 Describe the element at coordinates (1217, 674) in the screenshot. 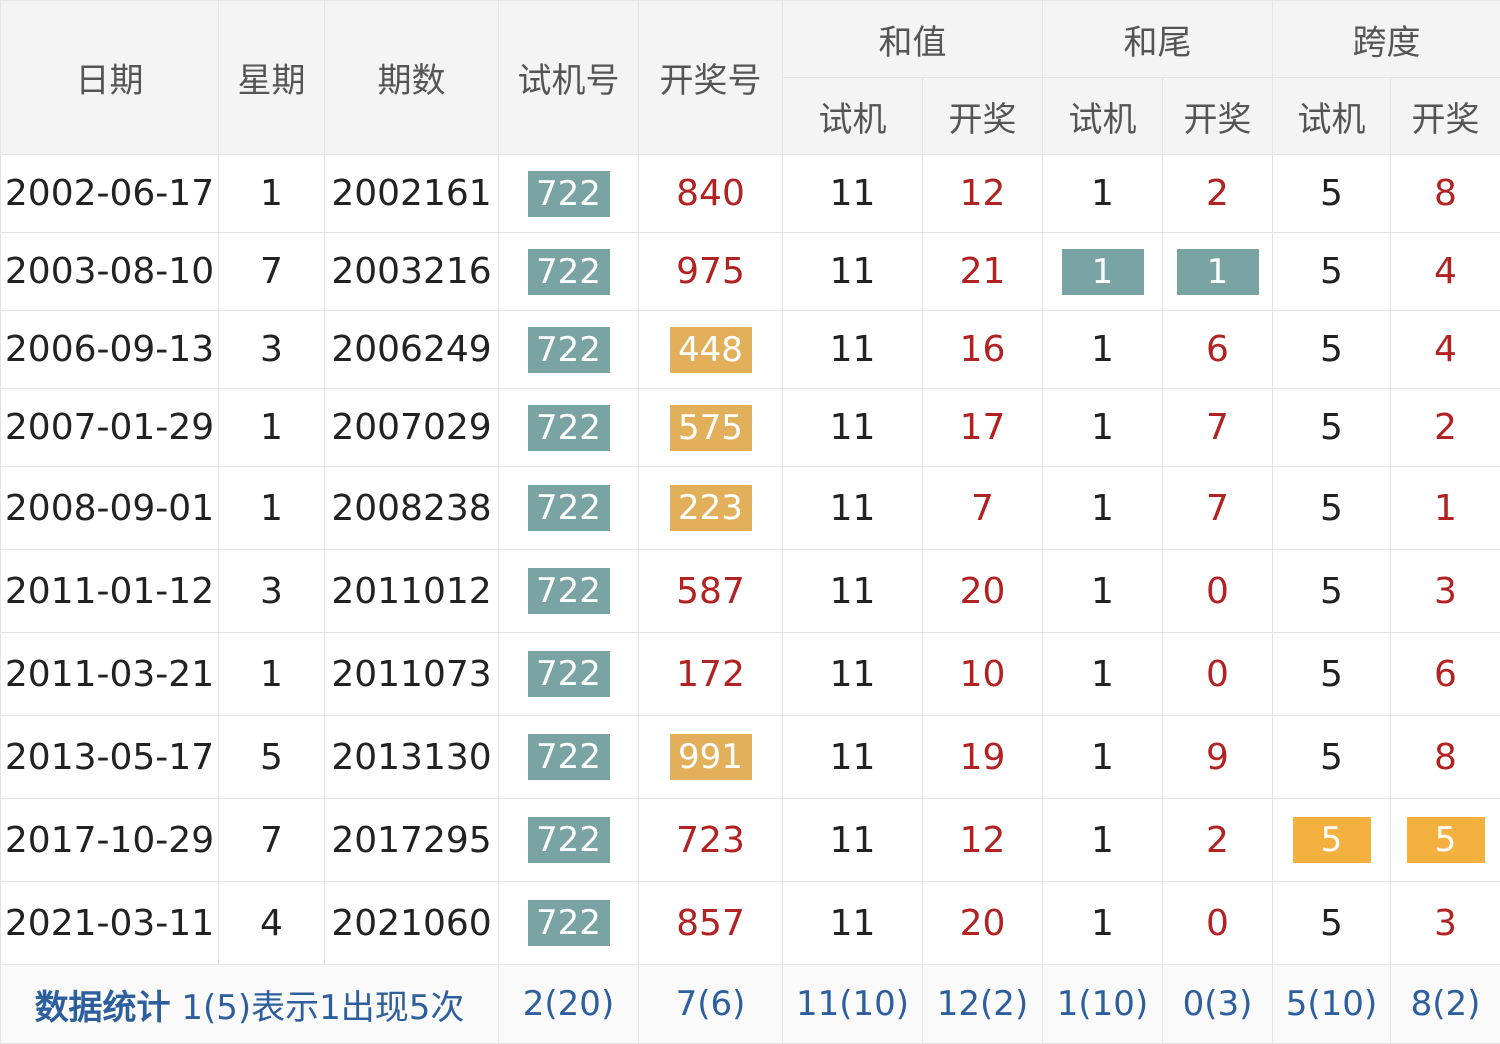

I see `cell-tail-draw: 0` at that location.